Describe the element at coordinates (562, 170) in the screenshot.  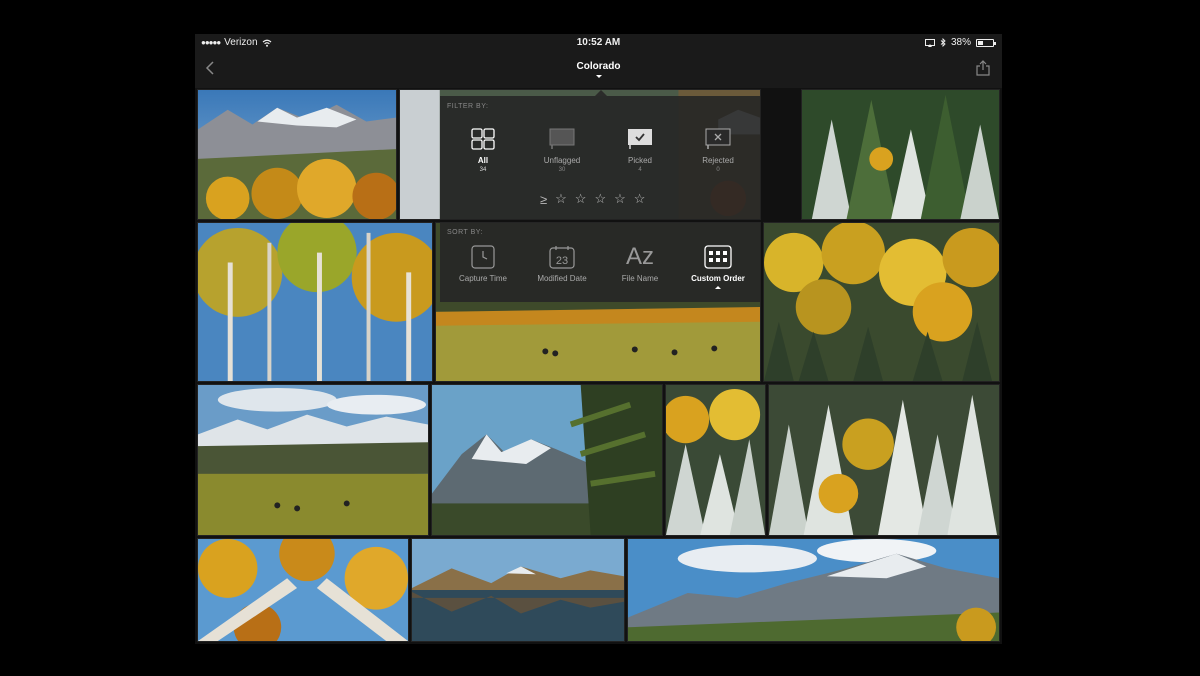
I see `filter-option-count: 30` at that location.